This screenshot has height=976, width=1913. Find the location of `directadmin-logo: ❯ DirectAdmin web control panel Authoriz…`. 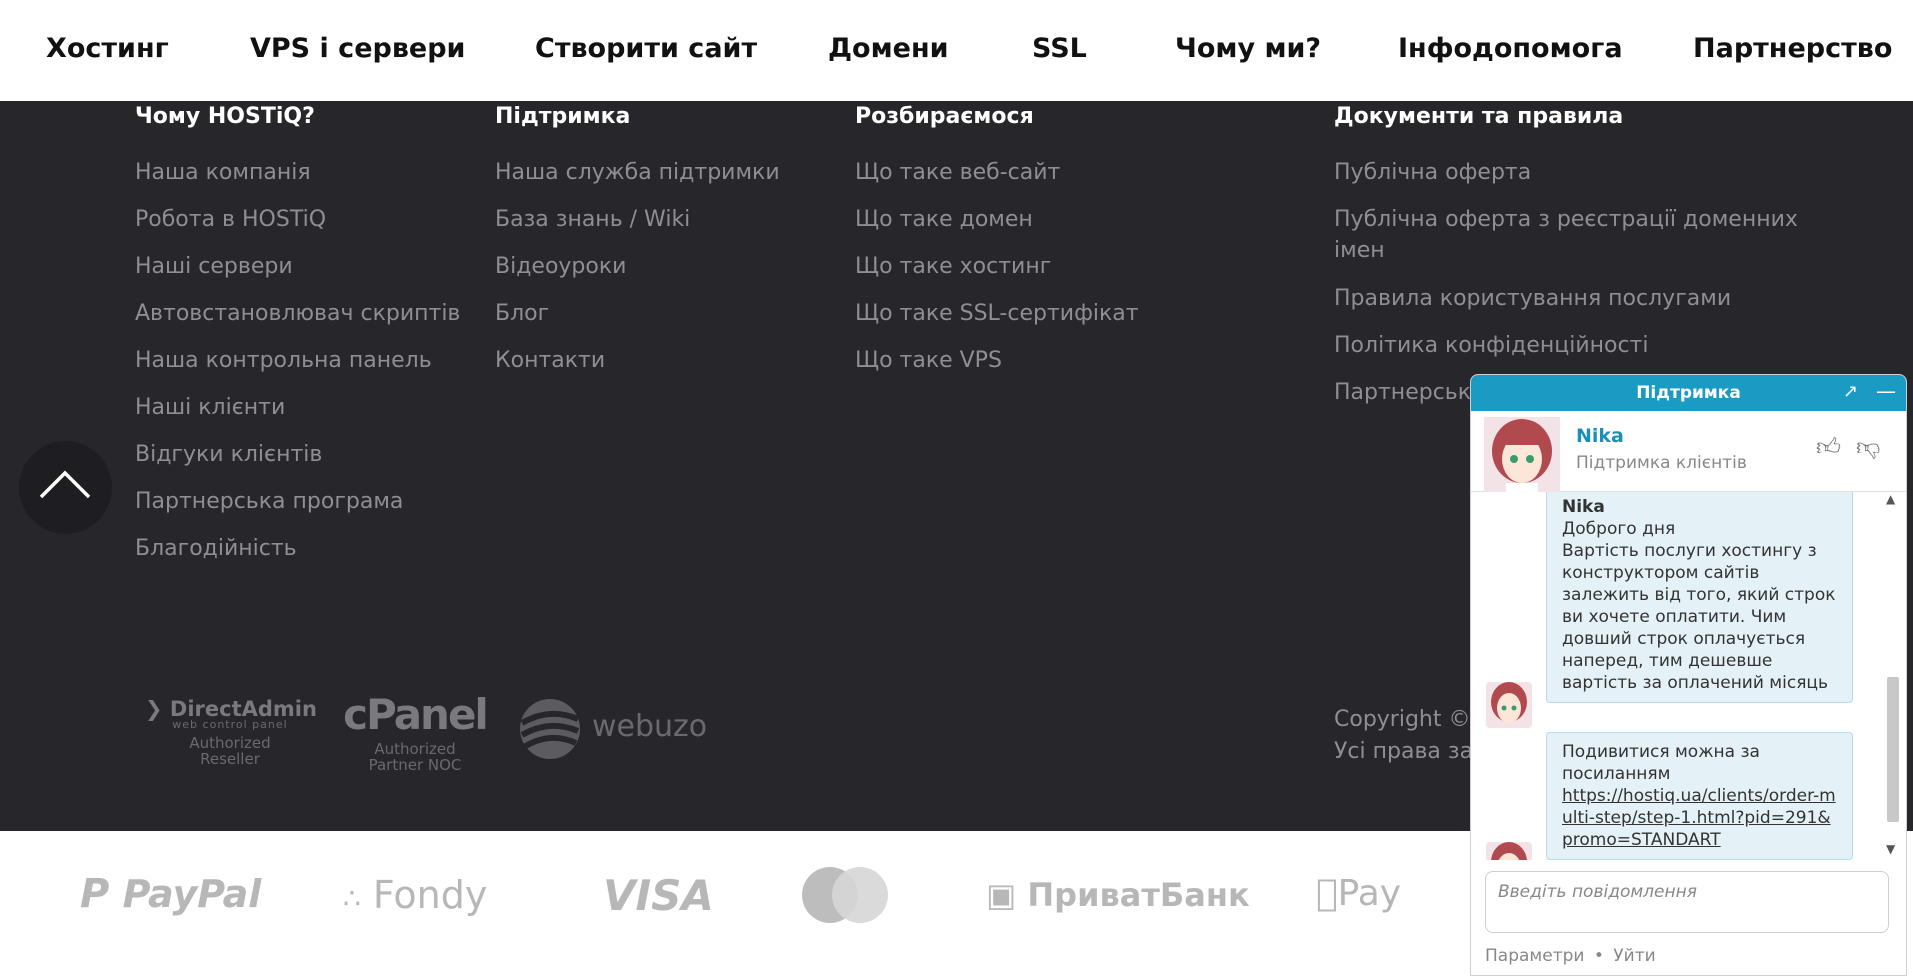

directadmin-logo: ❯ DirectAdmin web control panel Authoriz… is located at coordinates (231, 732).